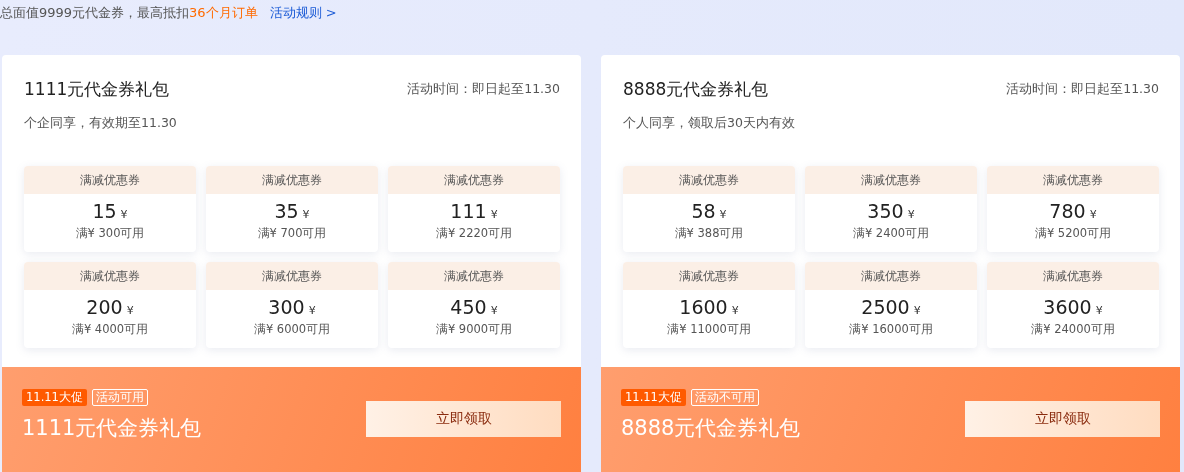  What do you see at coordinates (110, 329) in the screenshot?
I see `coupon-condition: 满¥ 4000可用` at bounding box center [110, 329].